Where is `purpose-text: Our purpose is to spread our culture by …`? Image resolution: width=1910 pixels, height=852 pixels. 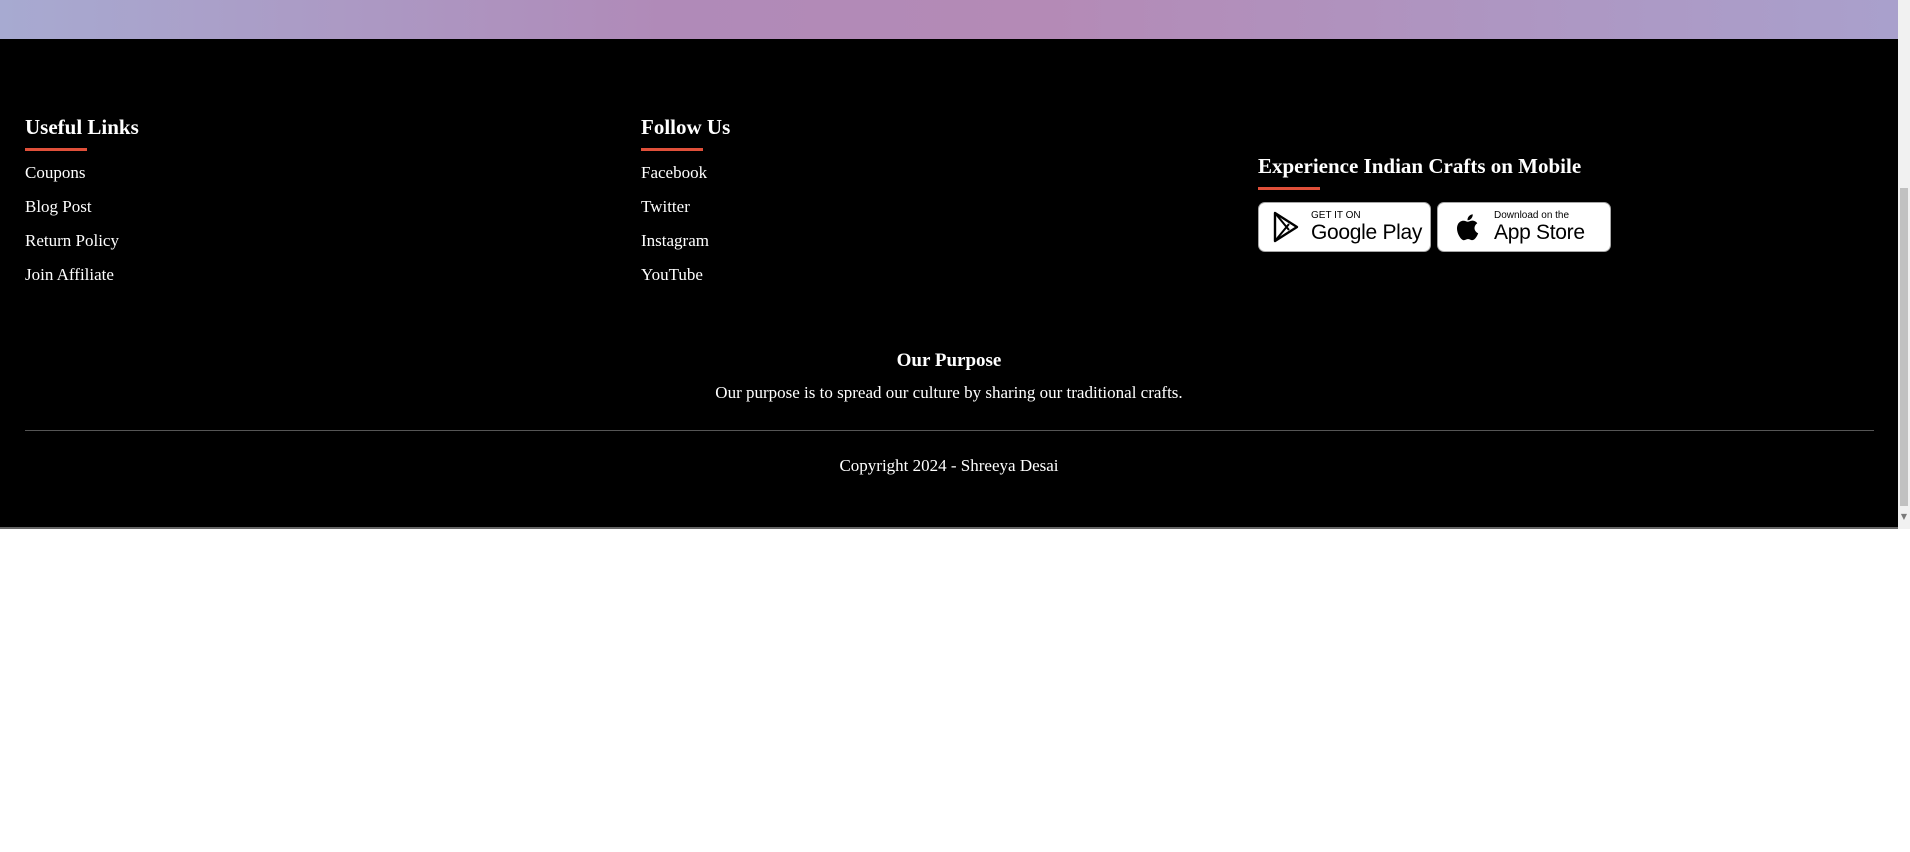 purpose-text: Our purpose is to spread our culture by … is located at coordinates (949, 392).